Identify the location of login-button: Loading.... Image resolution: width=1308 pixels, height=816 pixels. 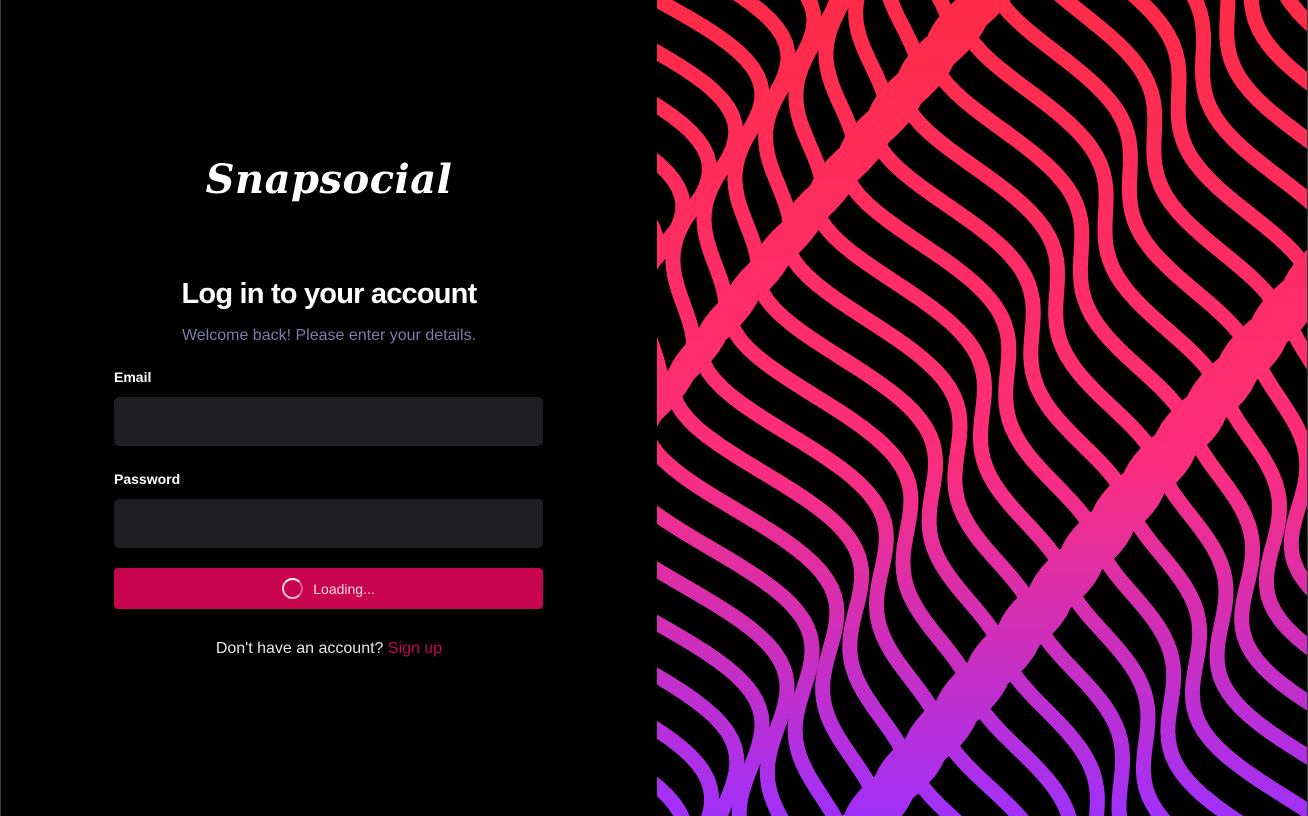
(328, 588).